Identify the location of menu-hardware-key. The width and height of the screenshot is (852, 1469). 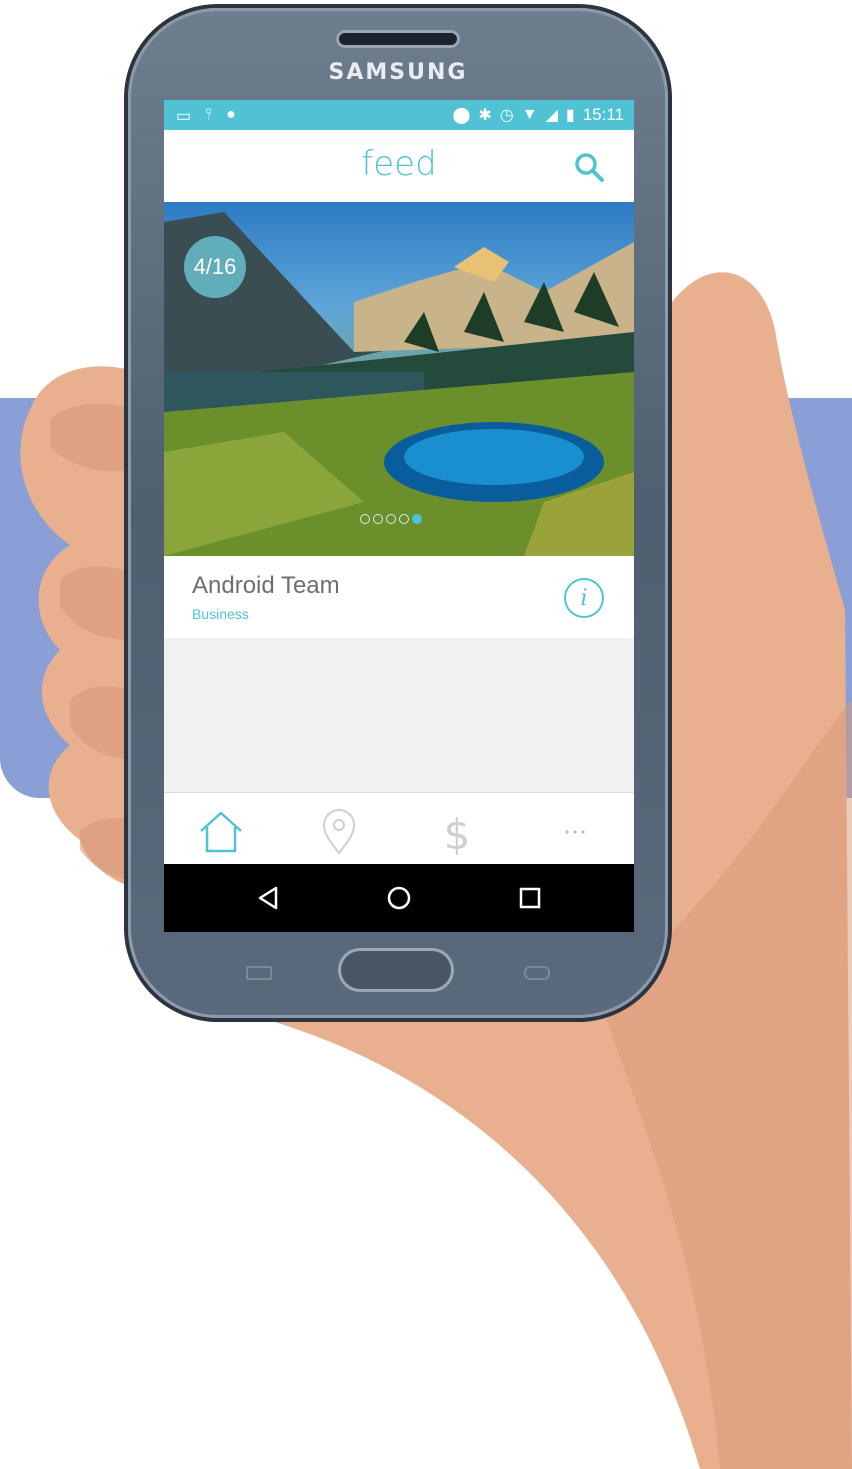
(259, 973).